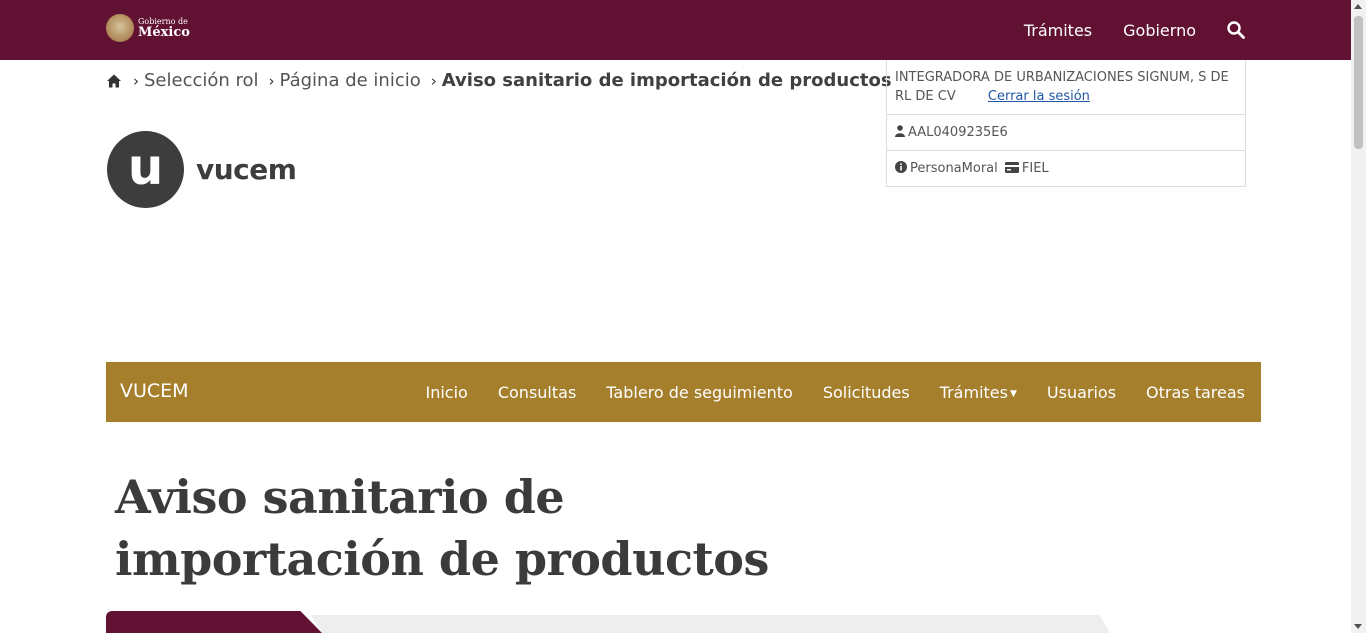 Image resolution: width=1366 pixels, height=633 pixels. What do you see at coordinates (1039, 96) in the screenshot?
I see `logout-link: Cerrar la sesión` at bounding box center [1039, 96].